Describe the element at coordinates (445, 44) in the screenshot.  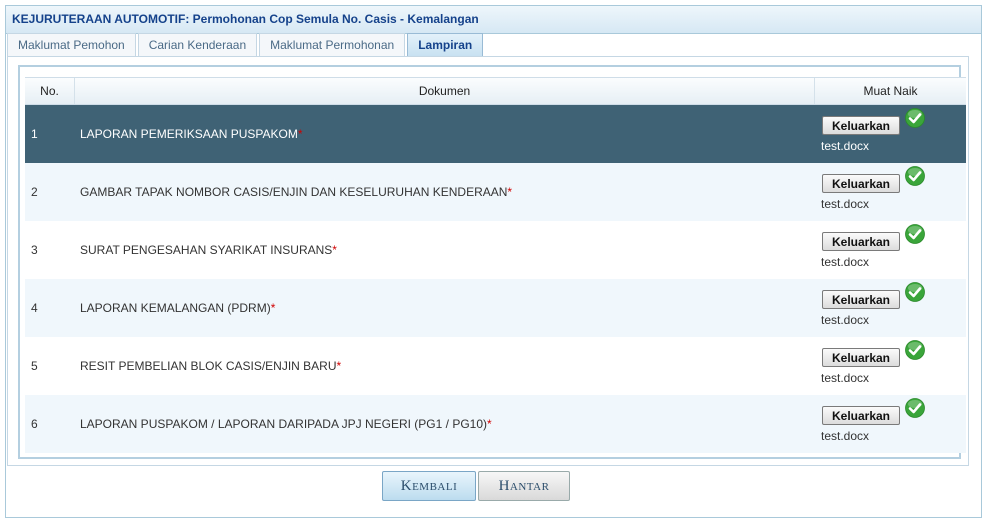
I see `tab-lampiran: Lampiran` at that location.